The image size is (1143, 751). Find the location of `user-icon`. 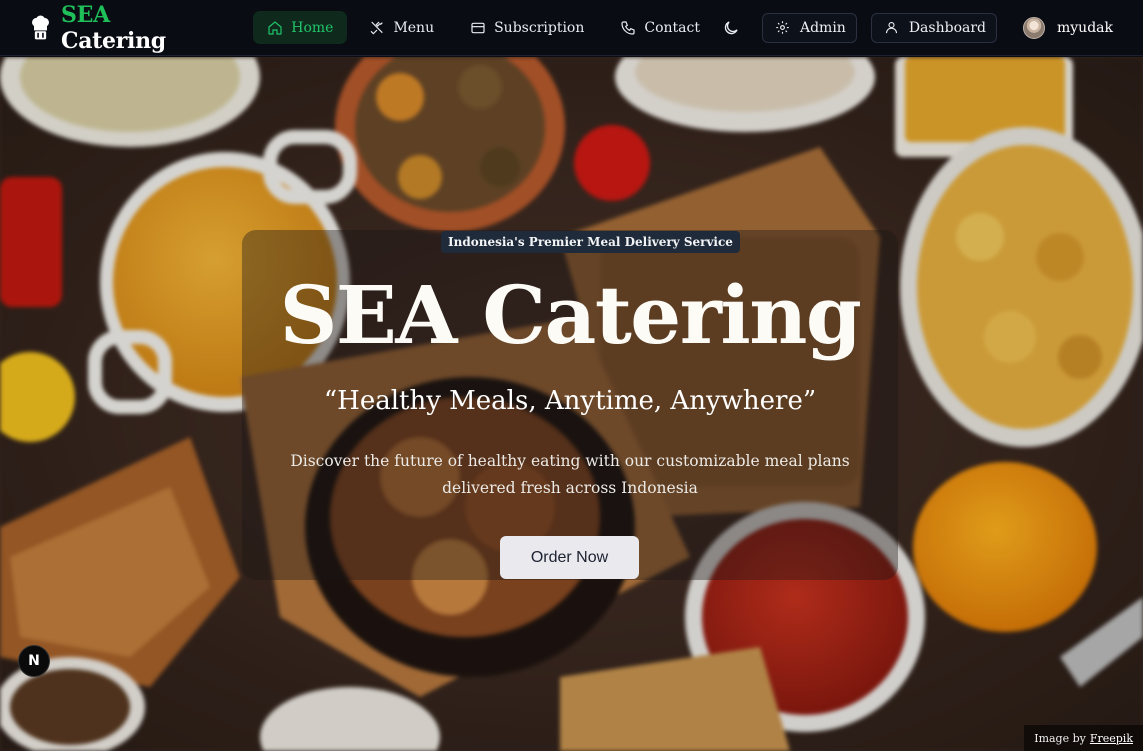

user-icon is located at coordinates (891, 27).